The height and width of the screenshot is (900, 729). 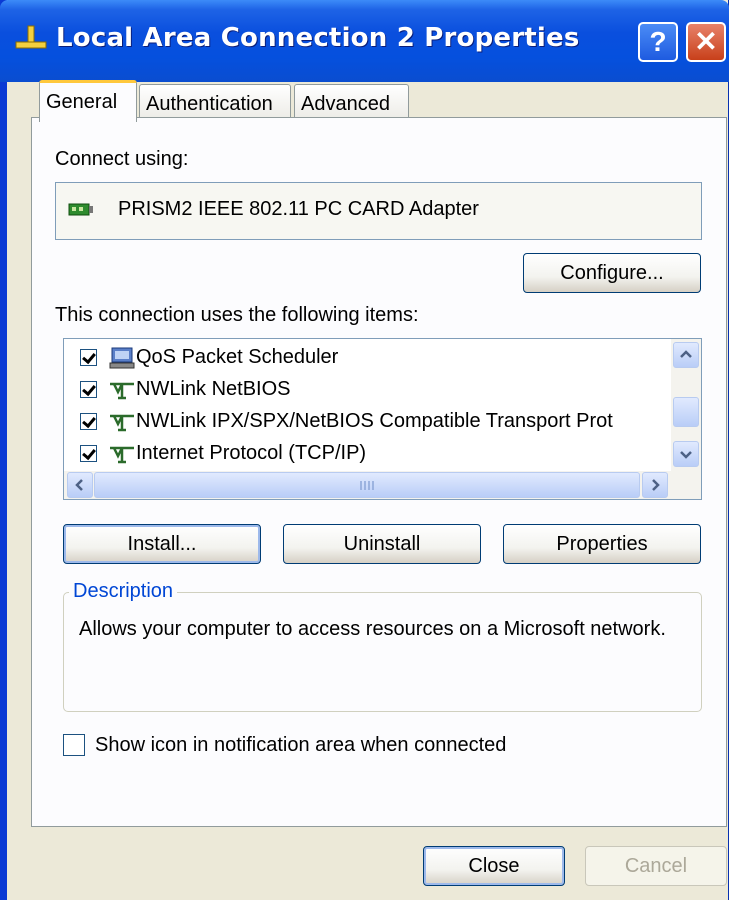 What do you see at coordinates (31, 37) in the screenshot?
I see `network-connection-icon` at bounding box center [31, 37].